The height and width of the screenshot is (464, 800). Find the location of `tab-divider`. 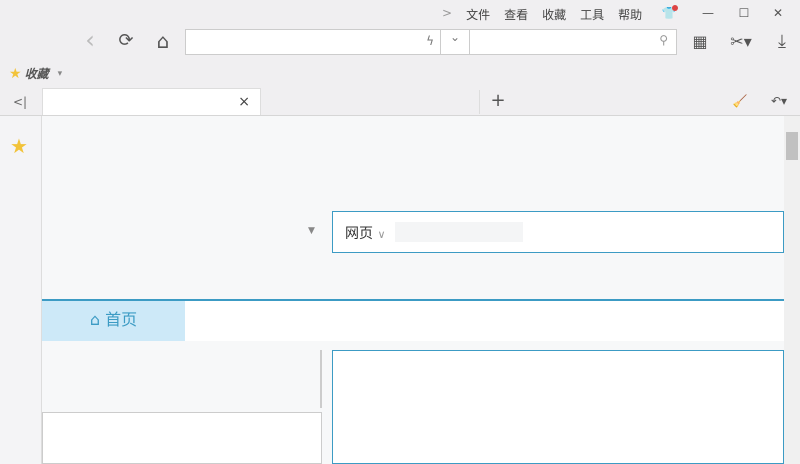

tab-divider is located at coordinates (479, 102).